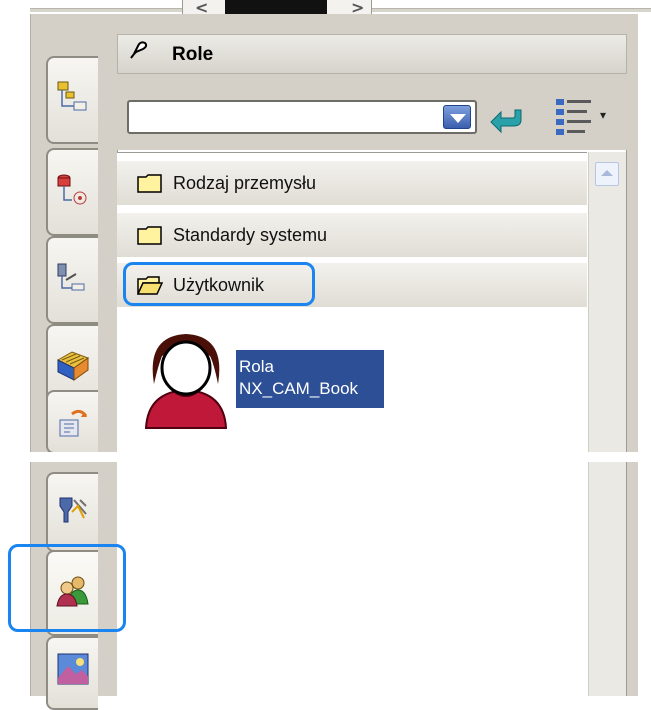  I want to click on vertical-scrollbar, so click(607, 424).